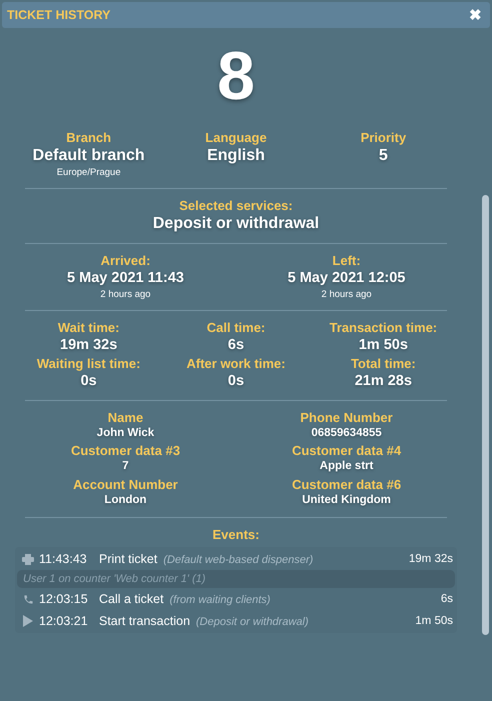  I want to click on field-label: Call time:, so click(236, 328).